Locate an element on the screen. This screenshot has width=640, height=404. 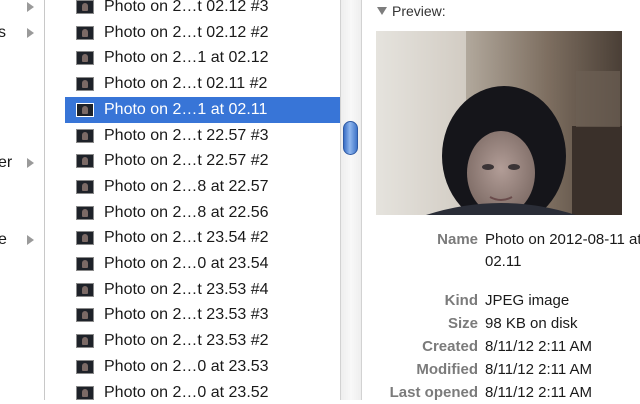
file-row: Photo on 2…t 23.54 #2 is located at coordinates (192, 238).